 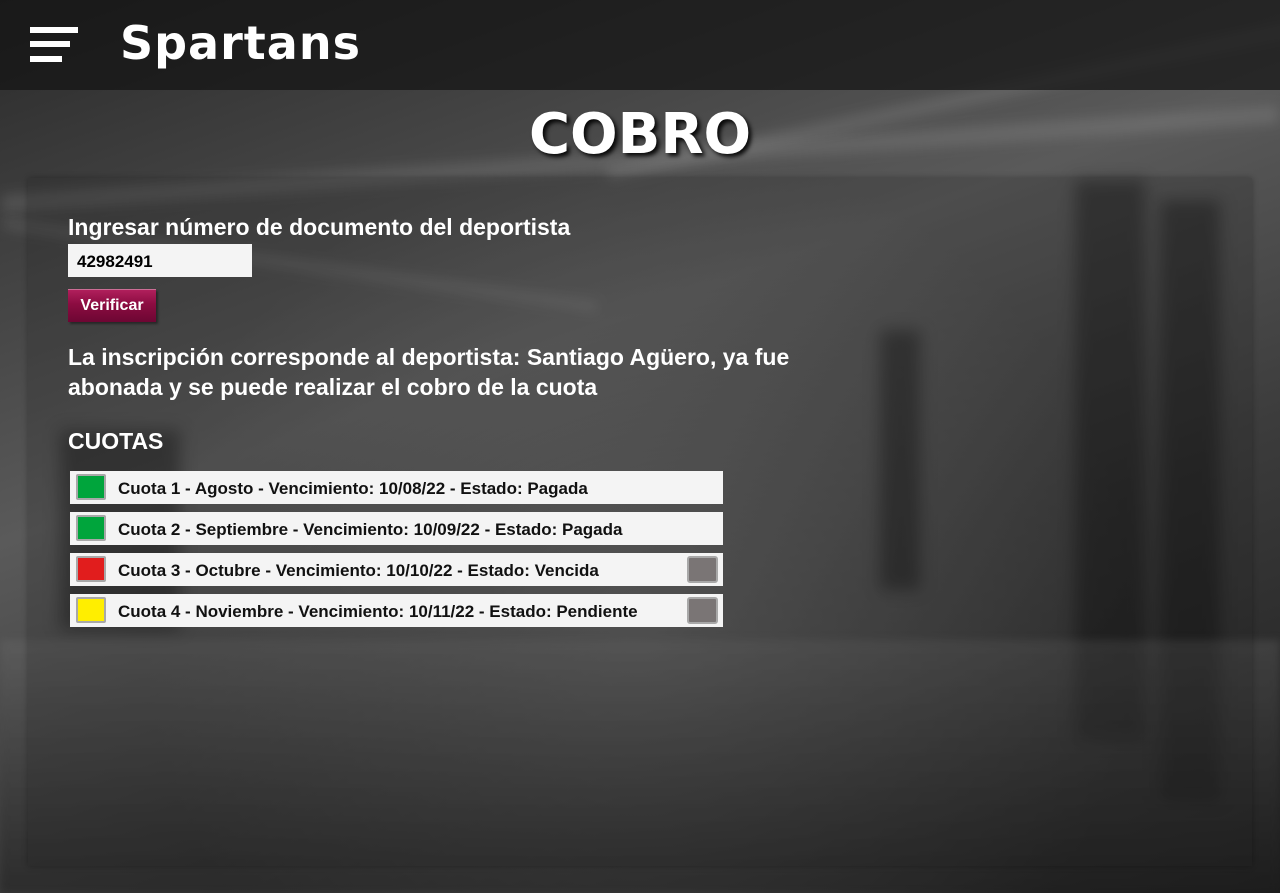 What do you see at coordinates (640, 134) in the screenshot?
I see `page-title: COBRO` at bounding box center [640, 134].